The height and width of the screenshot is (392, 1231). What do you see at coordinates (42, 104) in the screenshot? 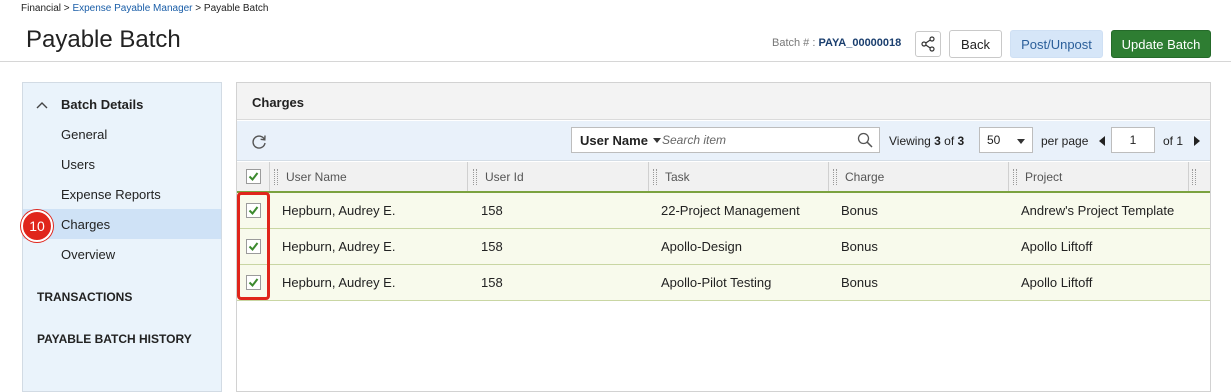
I see `chevron-up-icon` at bounding box center [42, 104].